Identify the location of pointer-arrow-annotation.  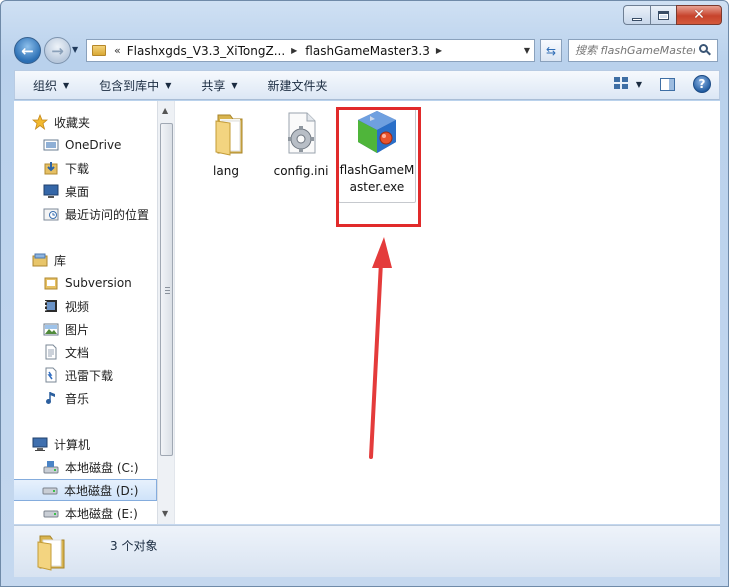
(380, 348).